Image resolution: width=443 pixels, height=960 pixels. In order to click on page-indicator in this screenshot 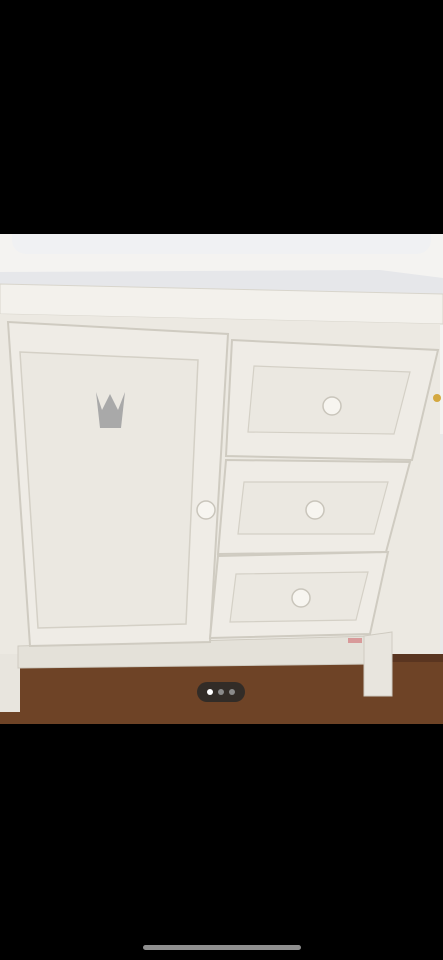, I will do `click(221, 692)`.